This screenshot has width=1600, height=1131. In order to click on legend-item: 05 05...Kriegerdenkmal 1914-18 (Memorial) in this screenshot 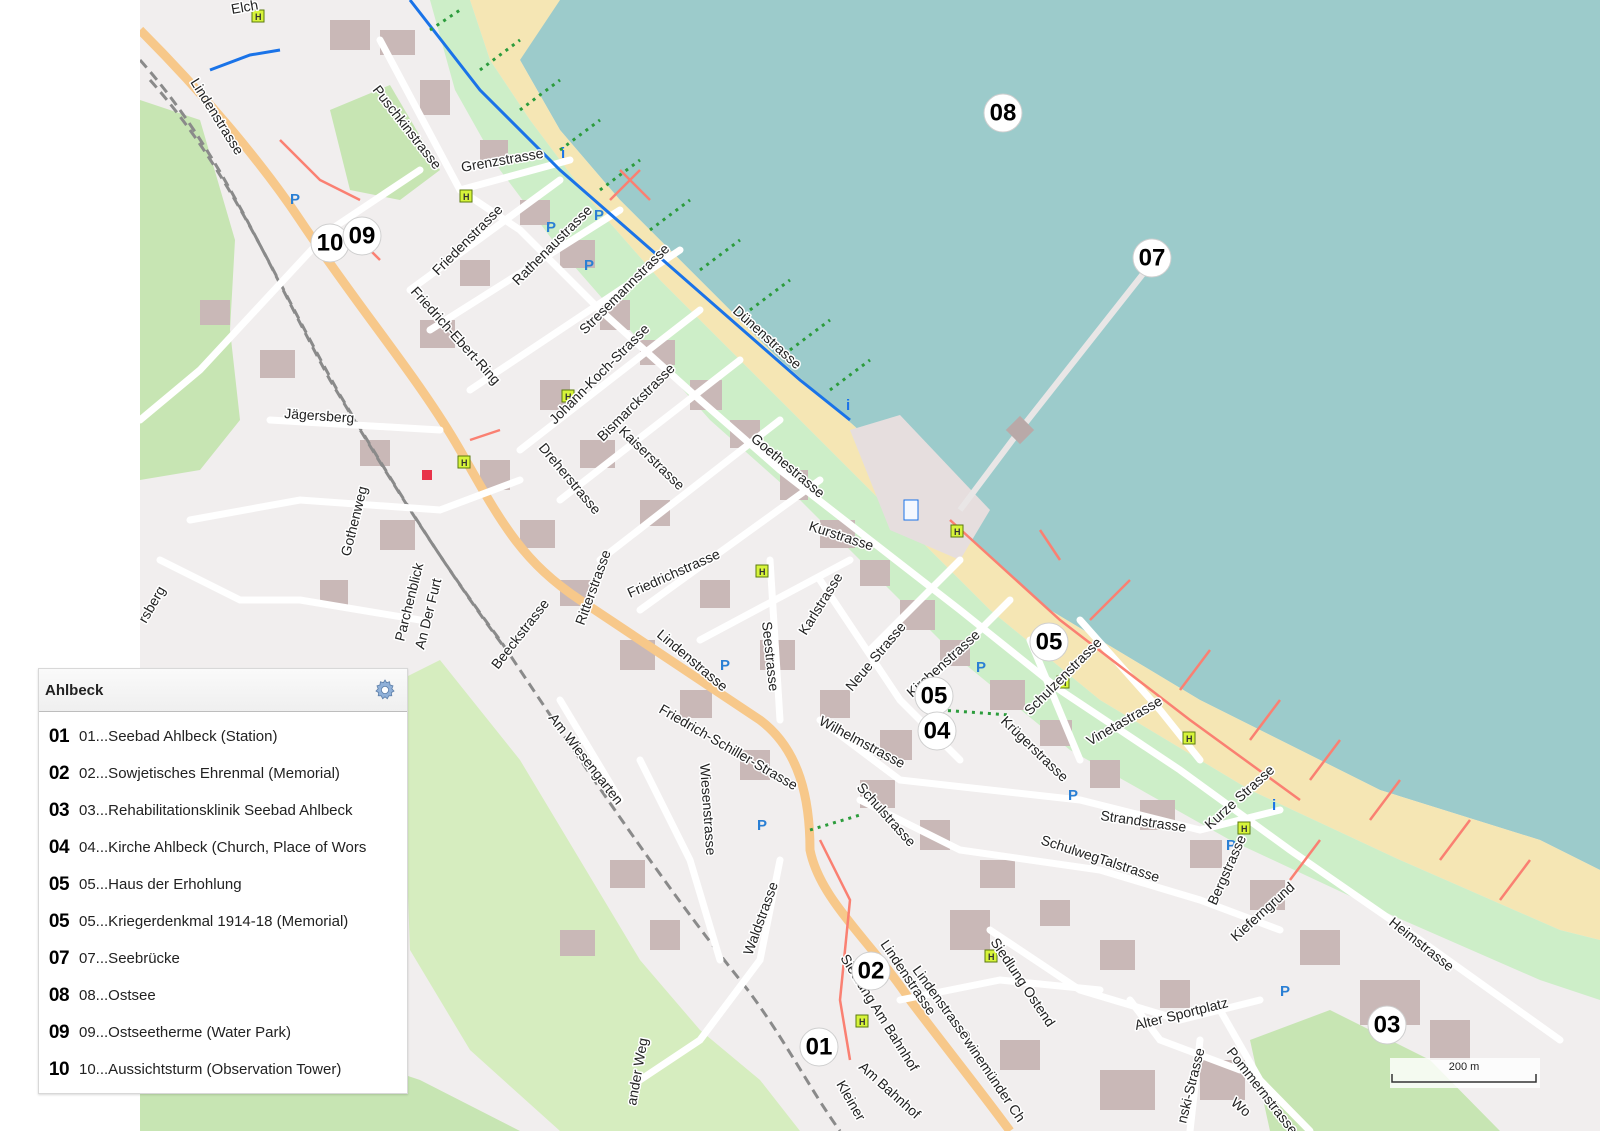, I will do `click(223, 921)`.